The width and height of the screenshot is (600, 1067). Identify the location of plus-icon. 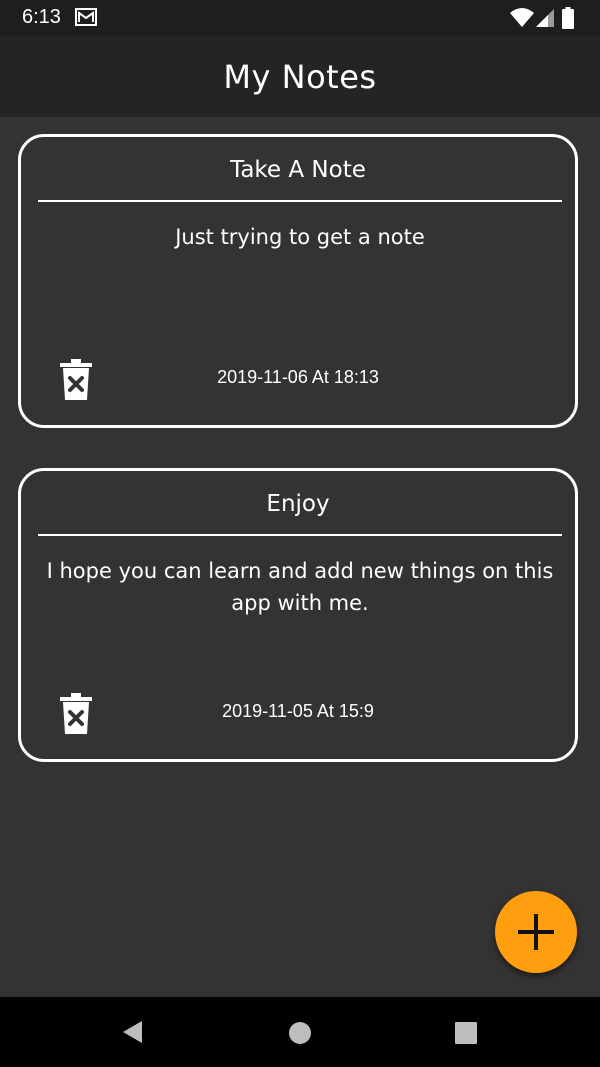
(536, 932).